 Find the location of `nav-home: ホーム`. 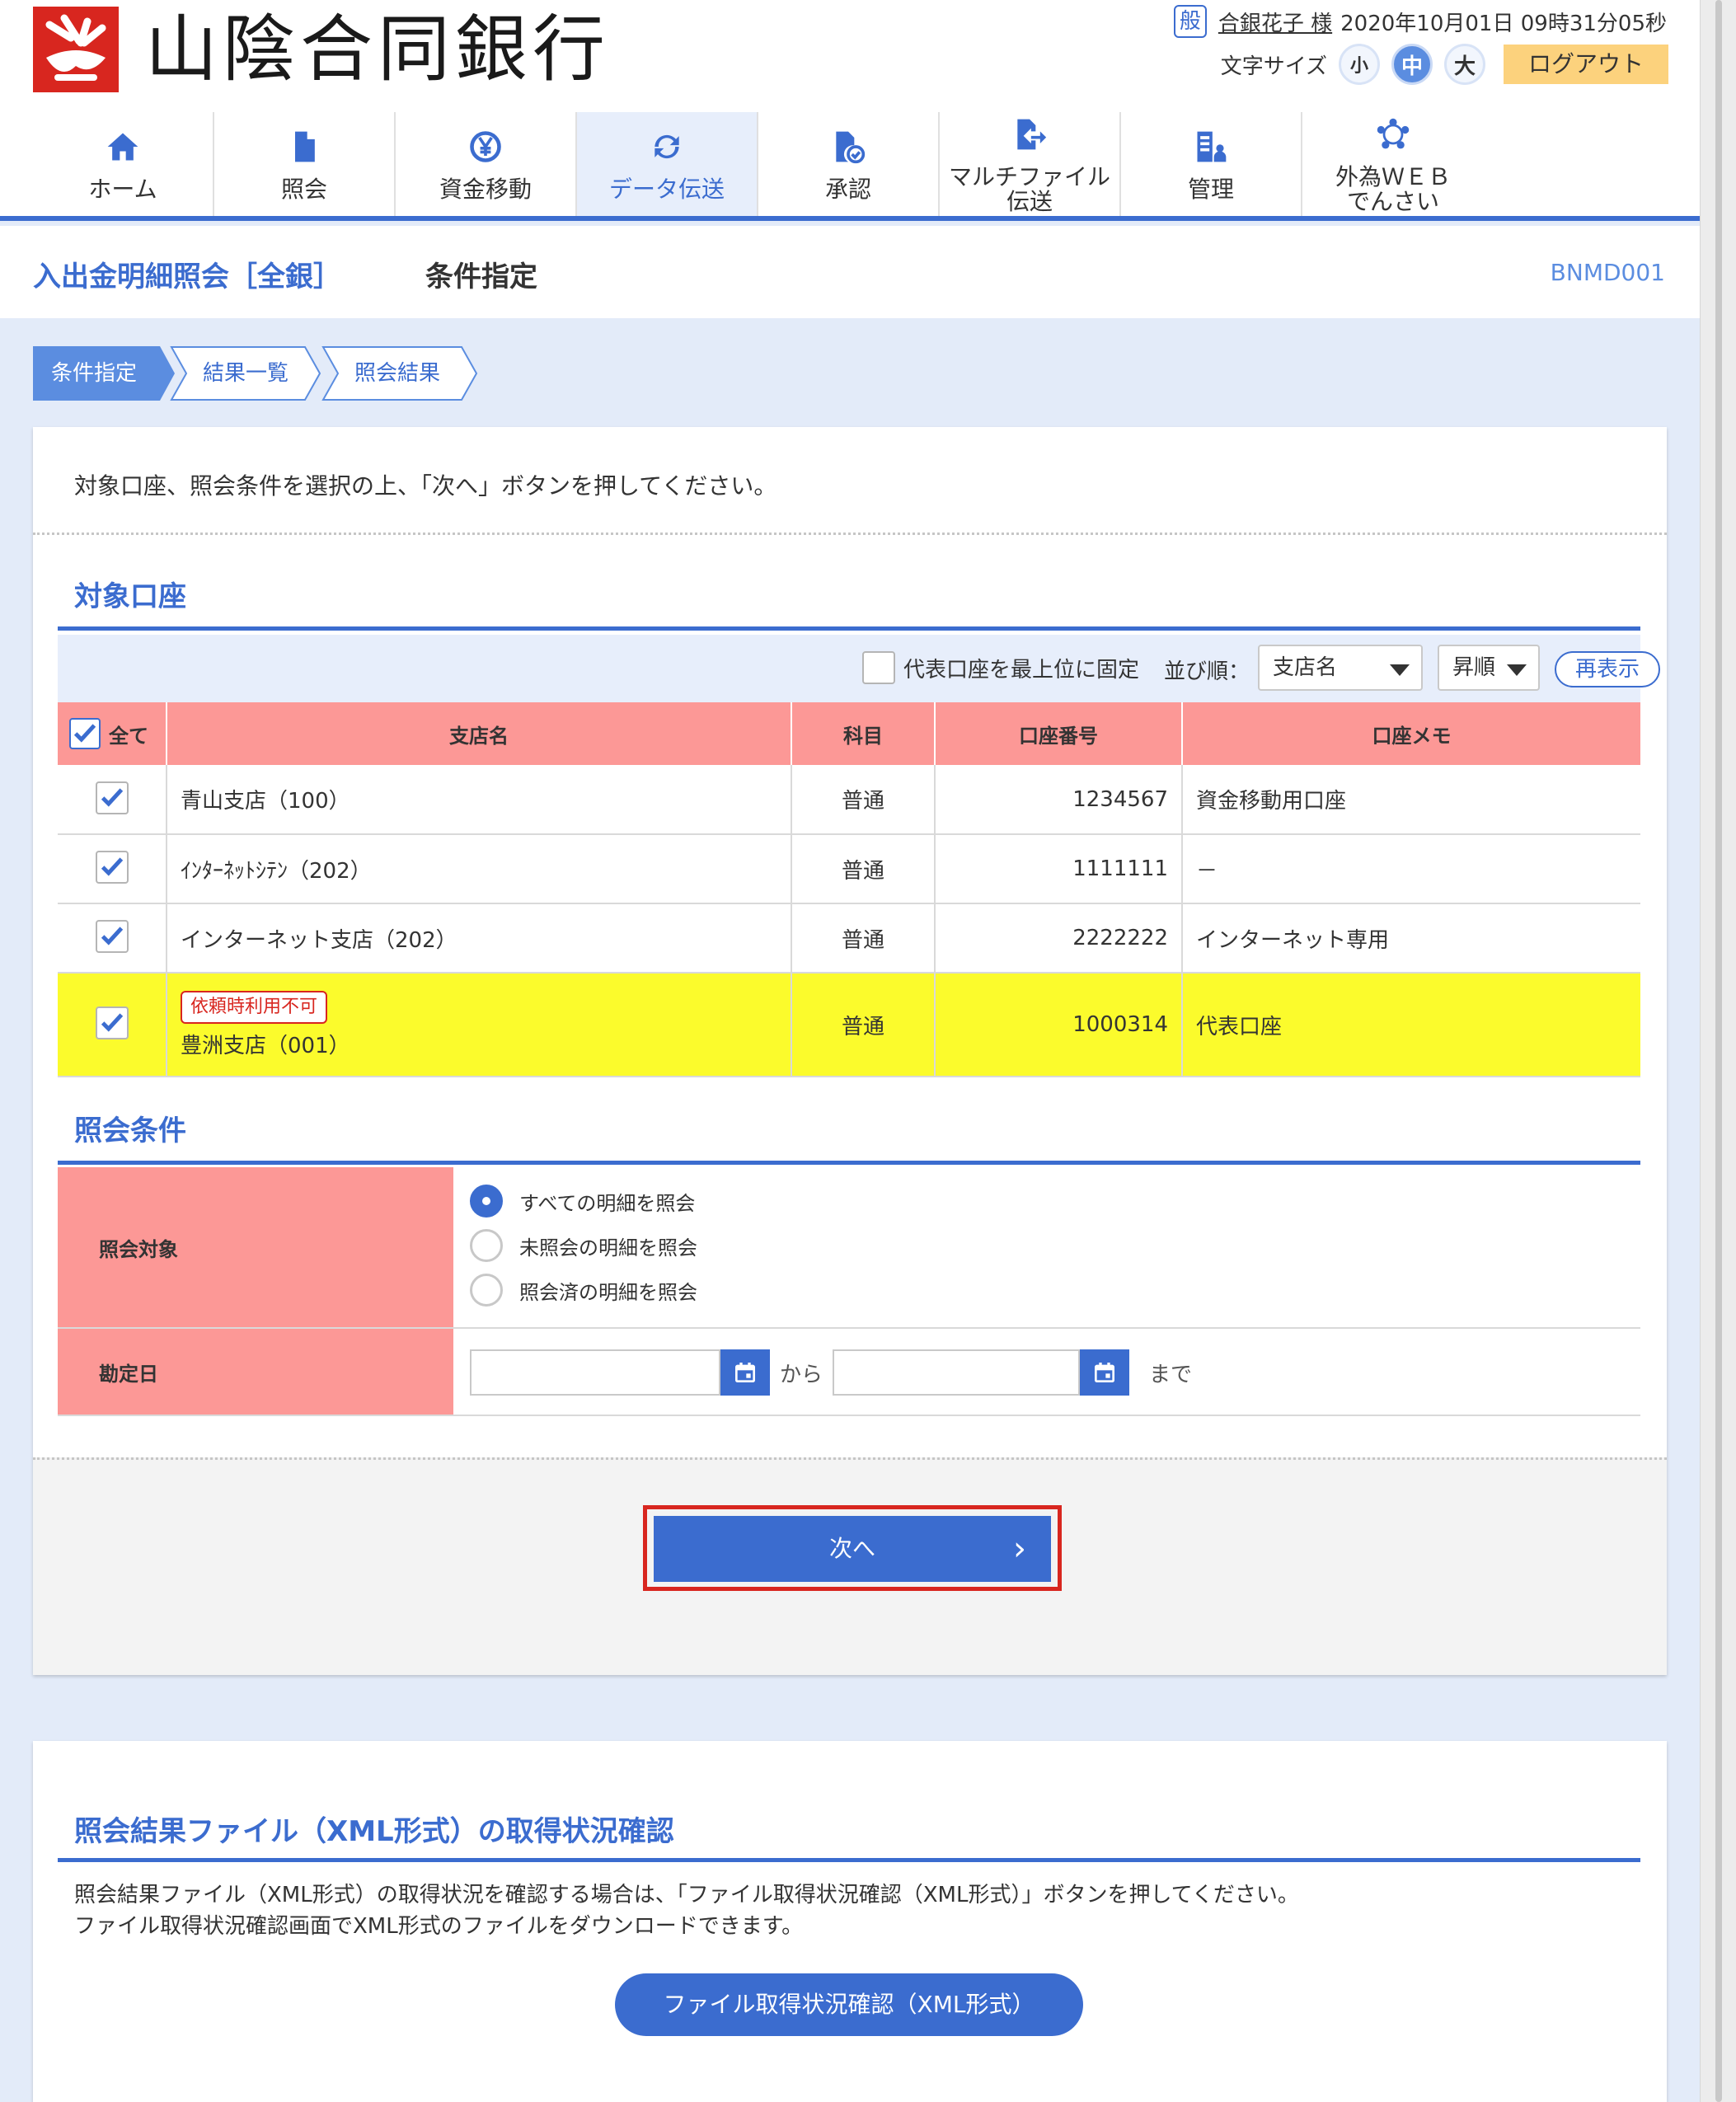

nav-home: ホーム is located at coordinates (123, 164).